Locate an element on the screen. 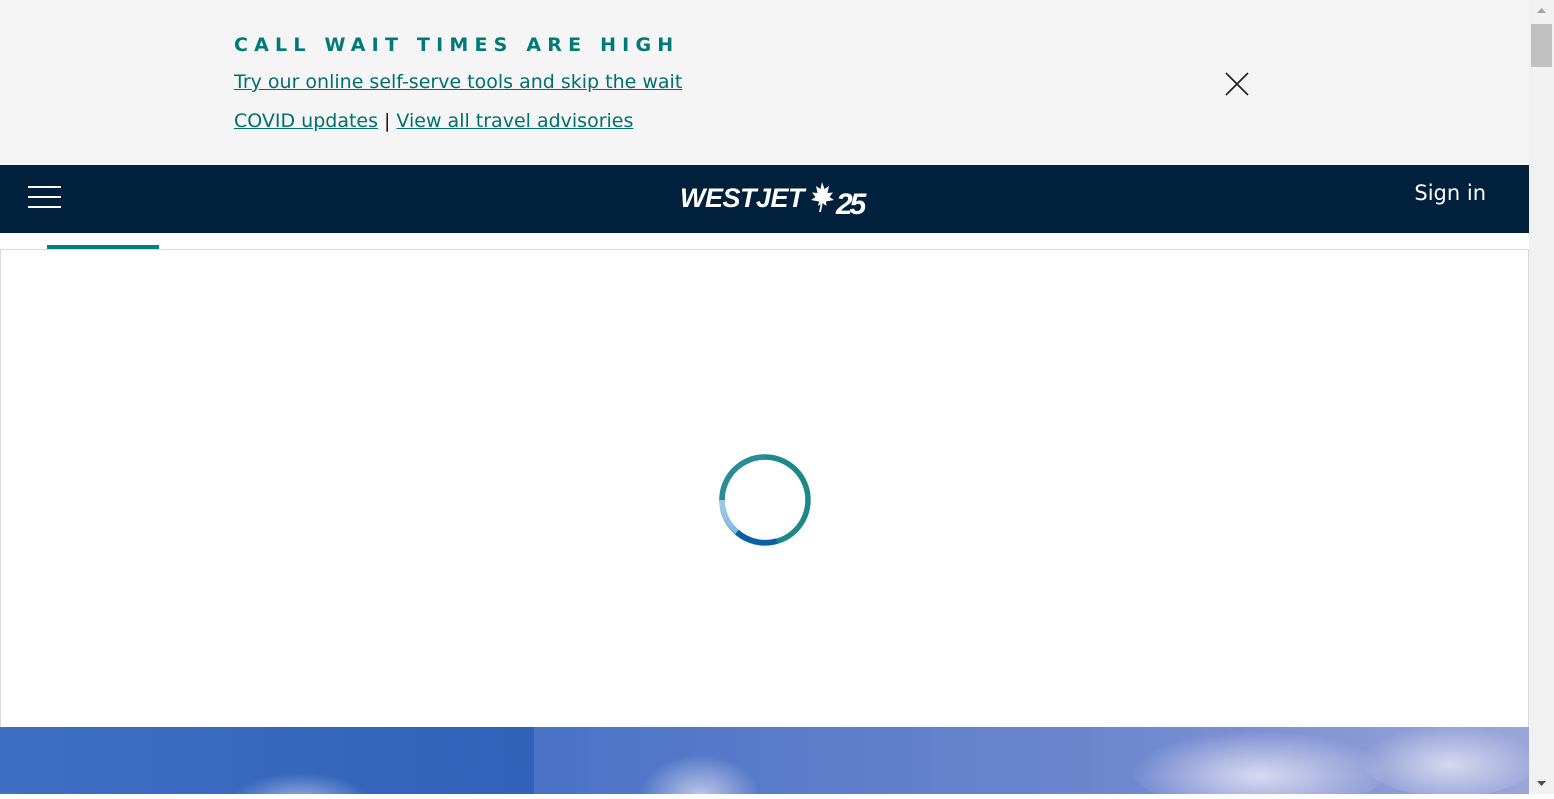  hero-sky-image is located at coordinates (764, 760).